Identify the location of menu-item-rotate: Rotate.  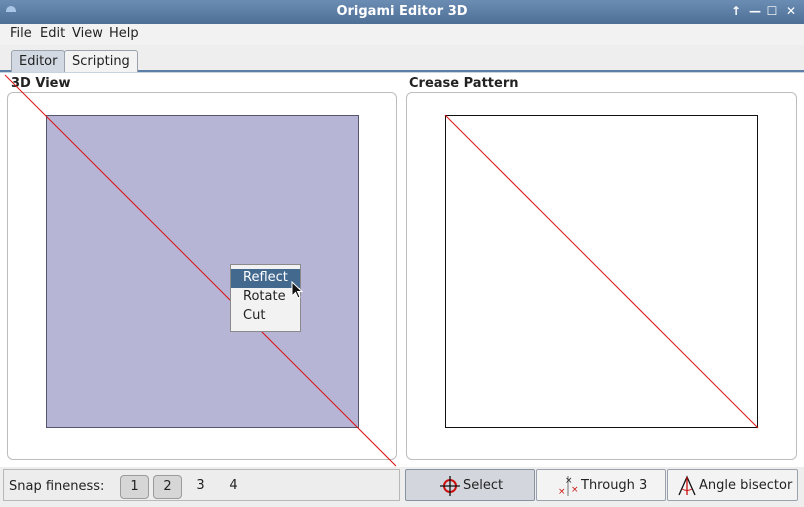
(265, 297).